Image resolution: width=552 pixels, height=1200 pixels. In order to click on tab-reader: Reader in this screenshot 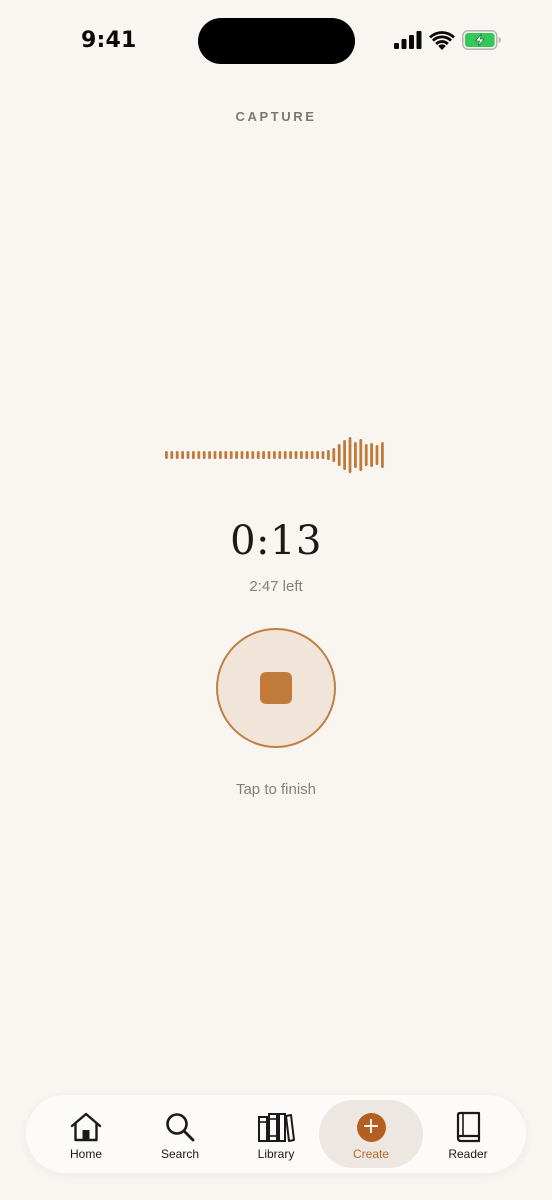, I will do `click(468, 1134)`.